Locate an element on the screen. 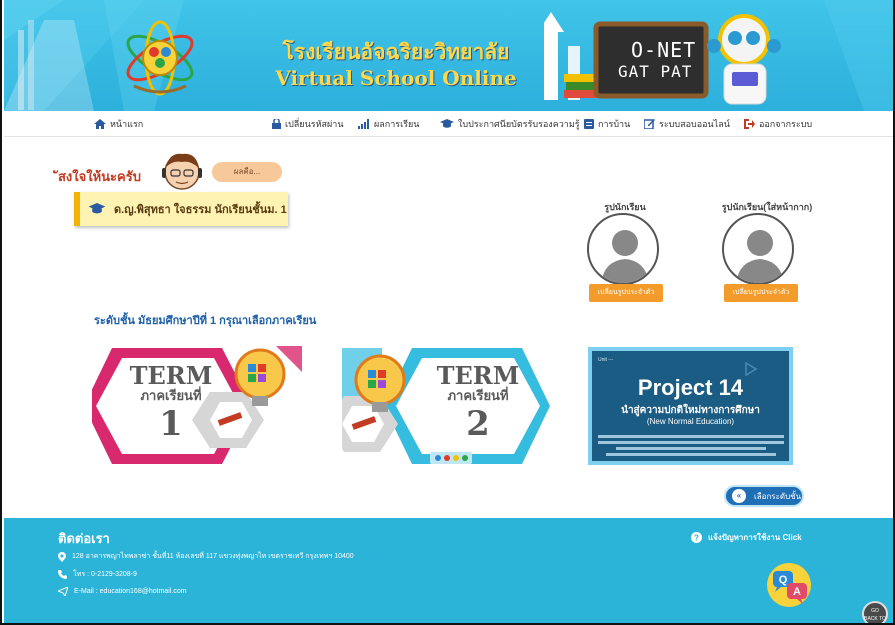  nav-item-grades: ผลการเรียน is located at coordinates (388, 124).